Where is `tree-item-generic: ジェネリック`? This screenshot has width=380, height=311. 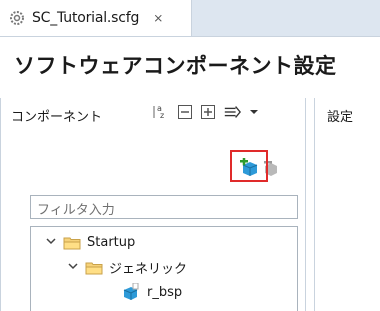
tree-item-generic: ジェネリック is located at coordinates (127, 267).